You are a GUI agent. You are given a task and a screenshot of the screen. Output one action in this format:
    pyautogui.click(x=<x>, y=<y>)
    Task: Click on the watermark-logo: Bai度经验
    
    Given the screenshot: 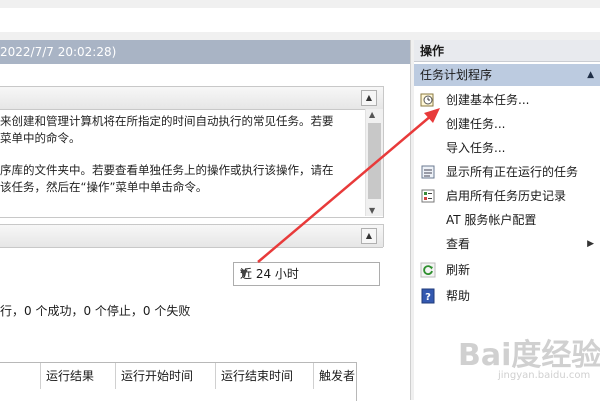 What is the action you would take?
    pyautogui.click(x=529, y=355)
    